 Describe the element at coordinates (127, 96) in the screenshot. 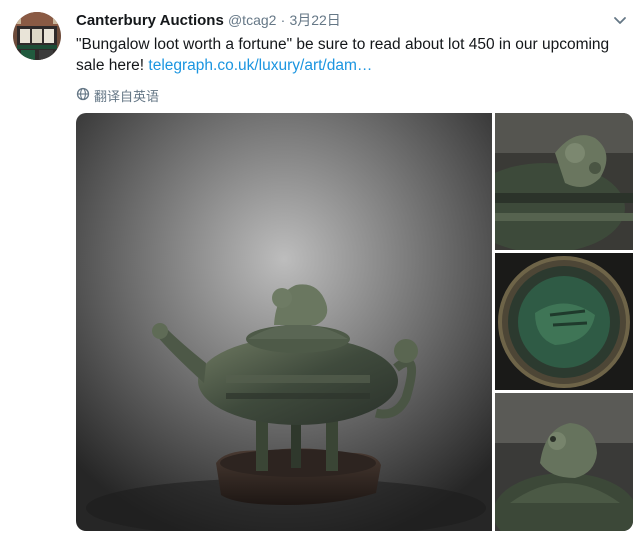

I see `translate-label: 翻译自英语` at that location.